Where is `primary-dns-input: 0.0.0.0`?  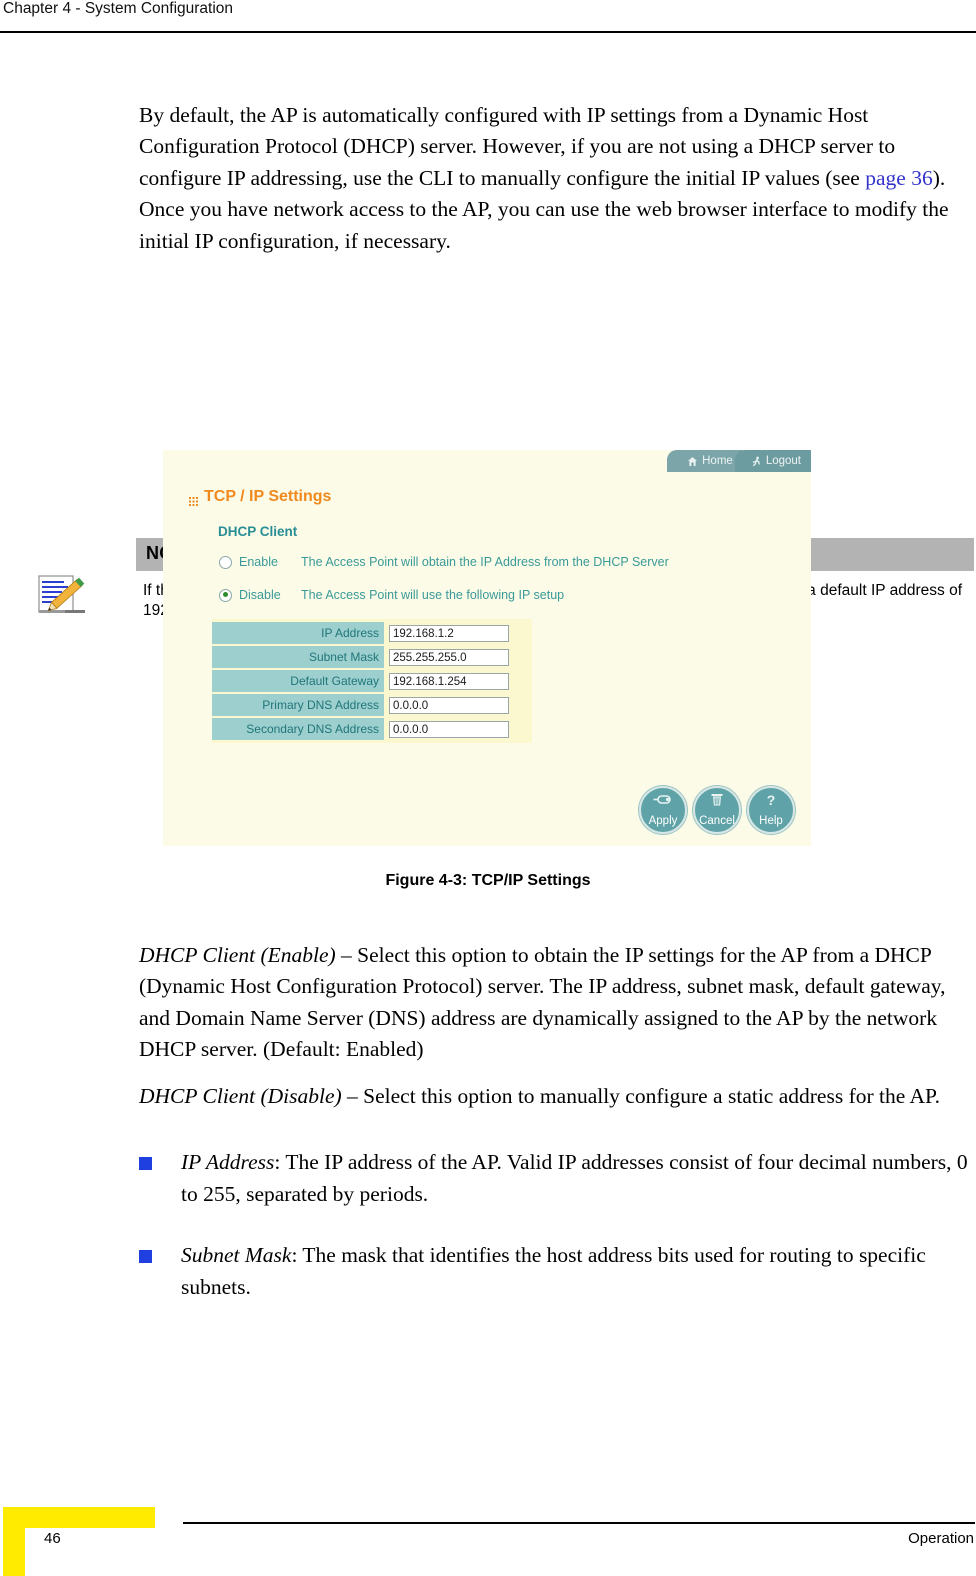
primary-dns-input: 0.0.0.0 is located at coordinates (449, 705).